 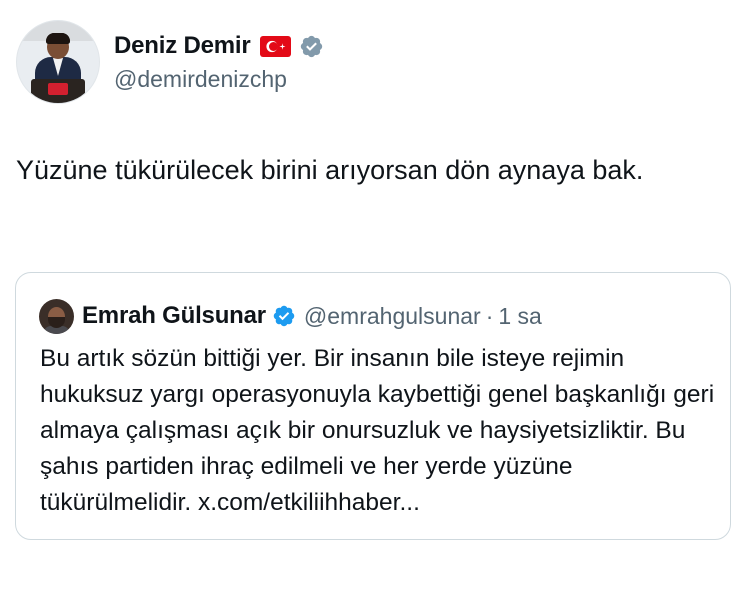 I want to click on quoted-author-display-name: Emrah Gülsunar, so click(x=174, y=316).